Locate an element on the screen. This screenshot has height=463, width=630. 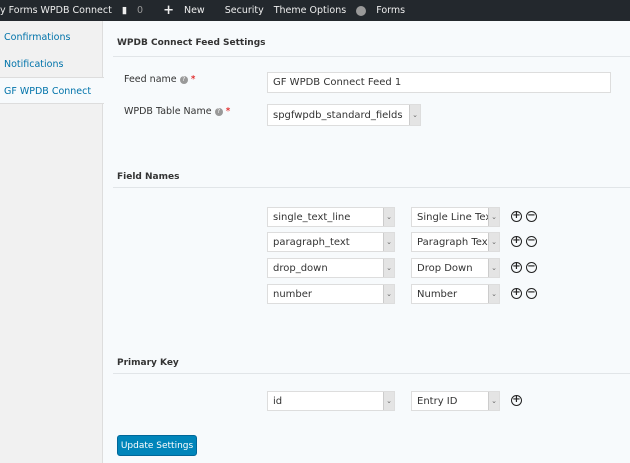
site-name-link: y Forms WPDB Connect is located at coordinates (56, 10).